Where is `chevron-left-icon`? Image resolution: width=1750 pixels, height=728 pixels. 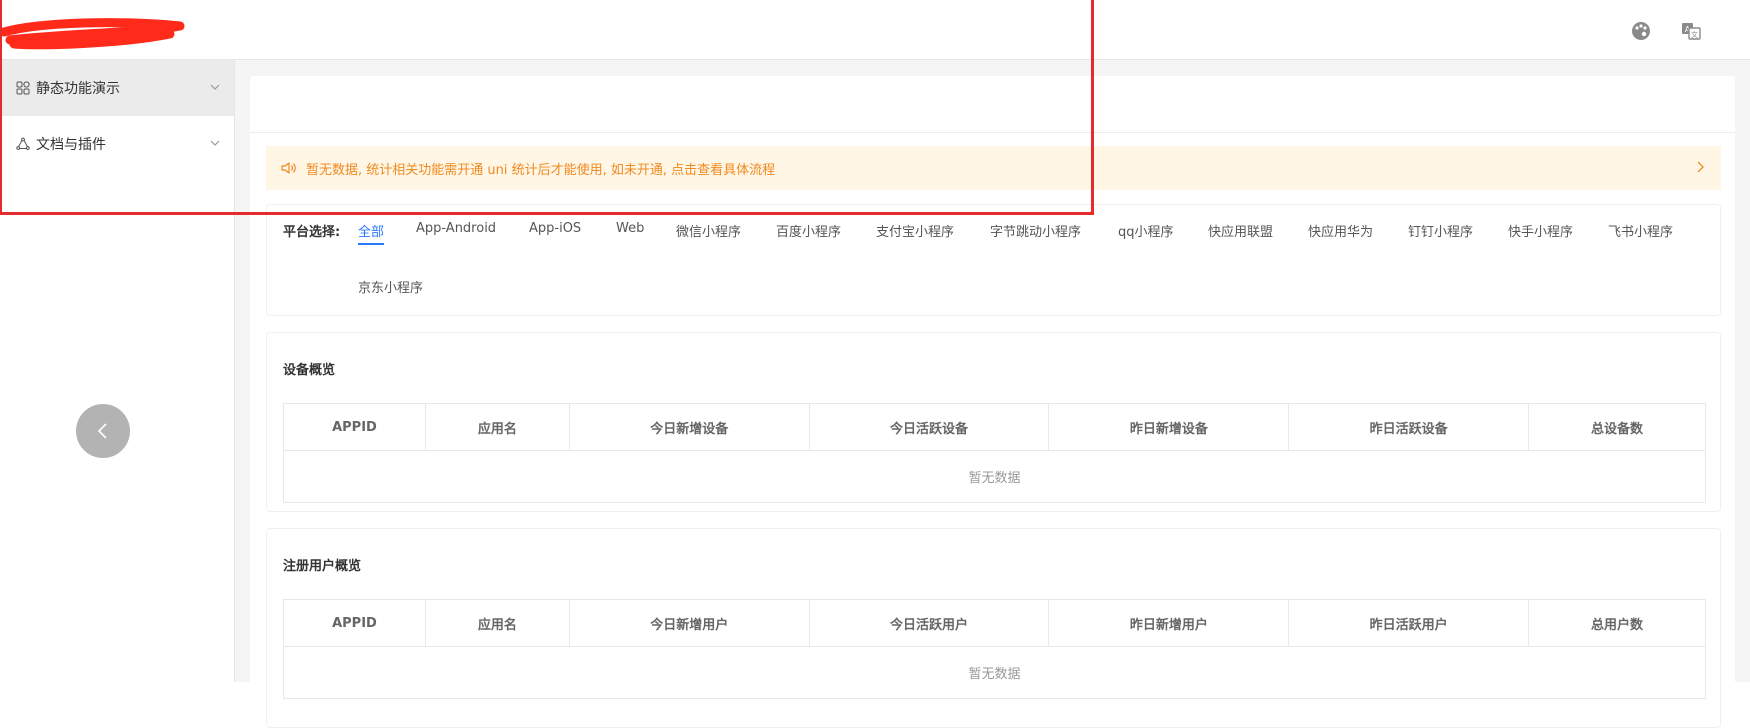 chevron-left-icon is located at coordinates (102, 431).